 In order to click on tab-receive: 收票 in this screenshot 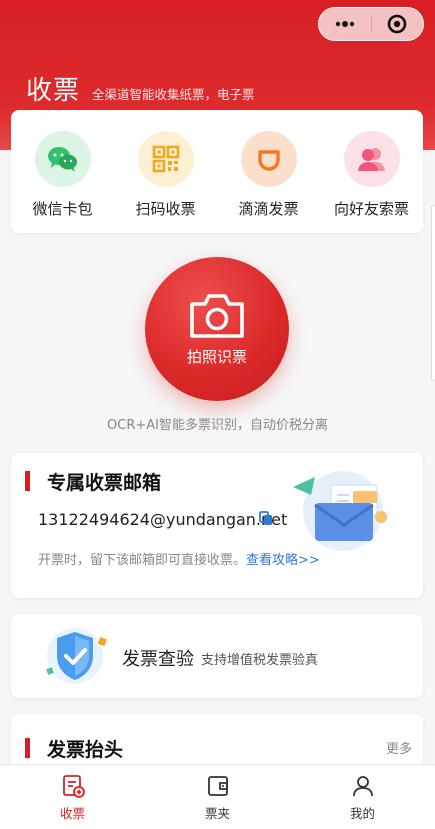, I will do `click(72, 797)`.